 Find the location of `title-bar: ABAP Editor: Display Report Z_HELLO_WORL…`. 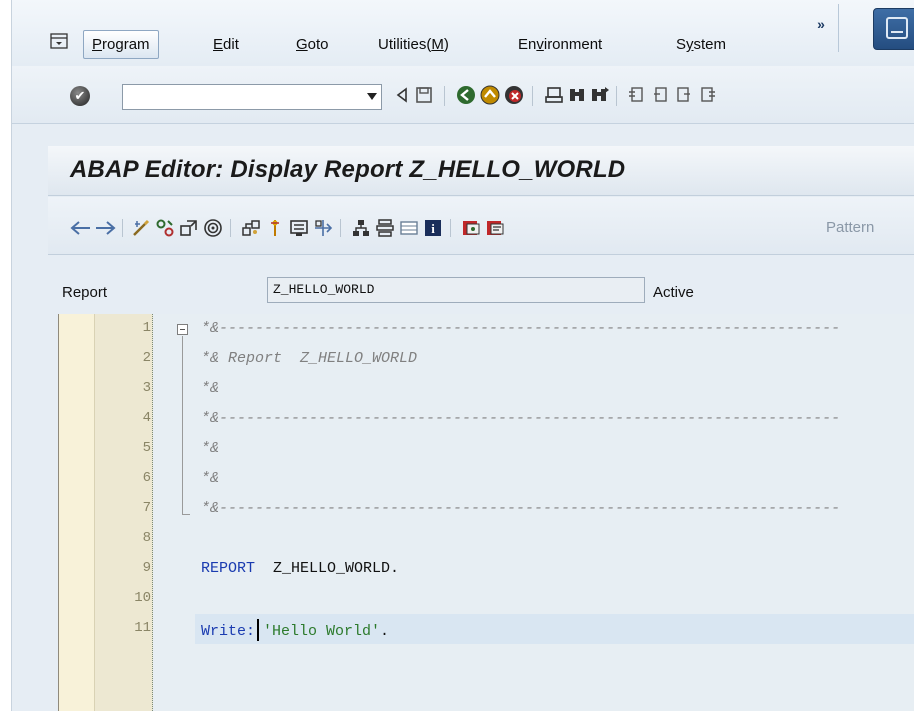

title-bar: ABAP Editor: Display Report Z_HELLO_WORL… is located at coordinates (481, 171).